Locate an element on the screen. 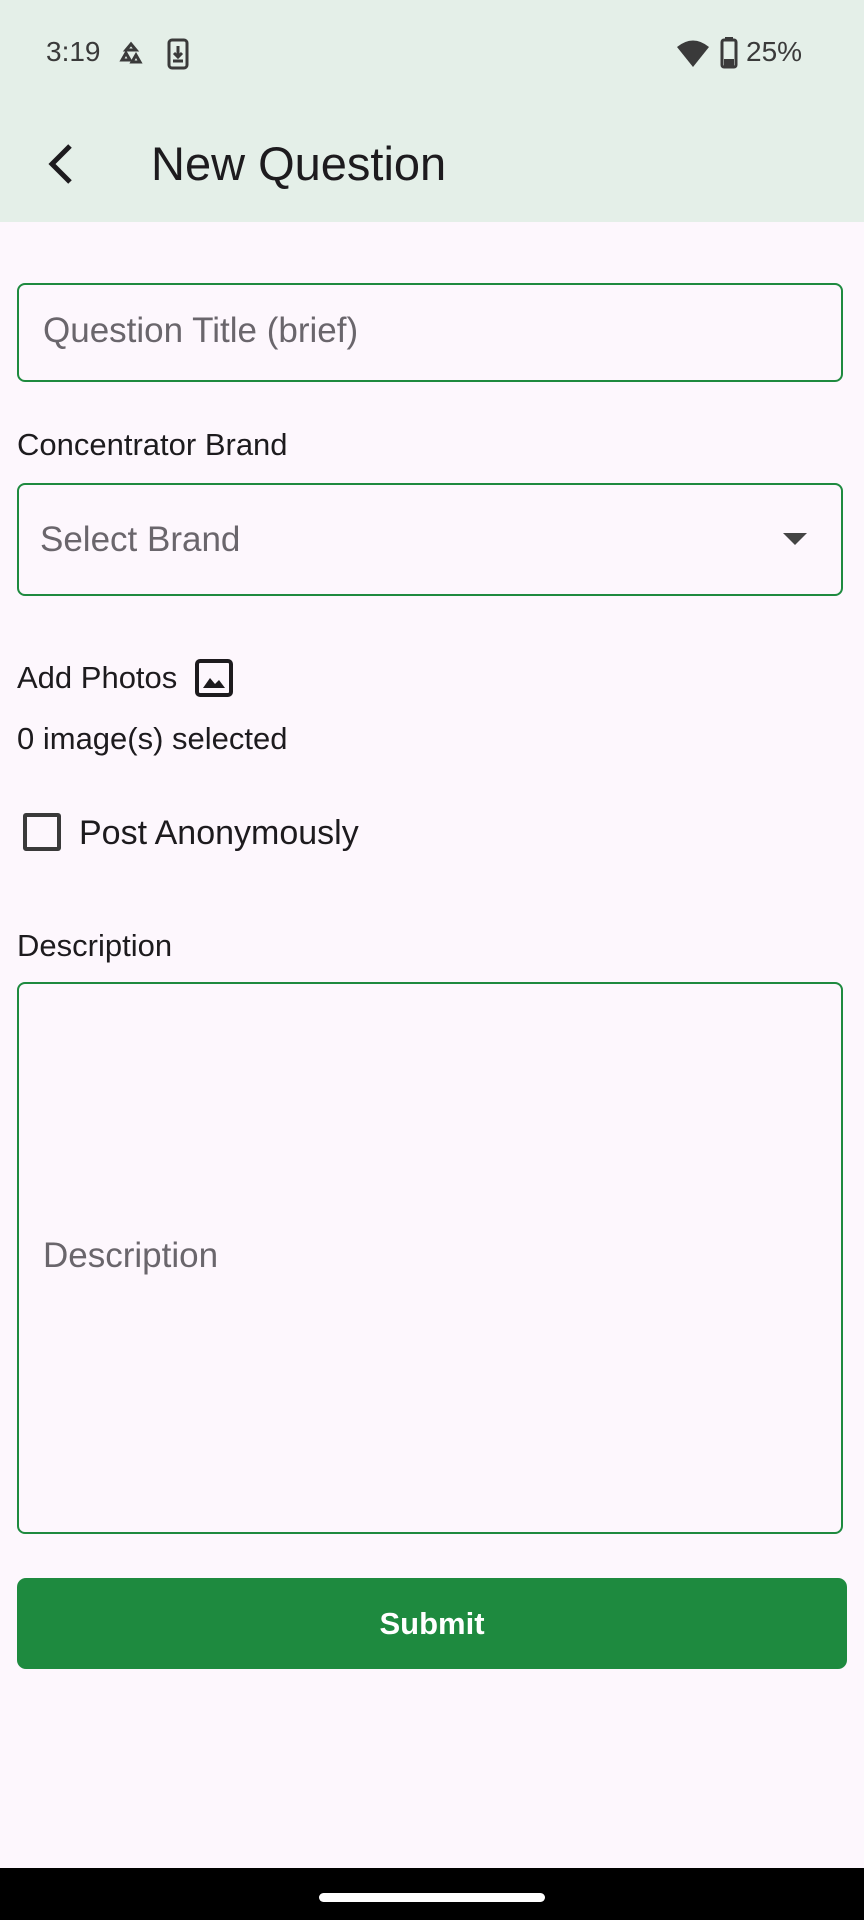  brand-placeholder: Select Brand is located at coordinates (140, 539).